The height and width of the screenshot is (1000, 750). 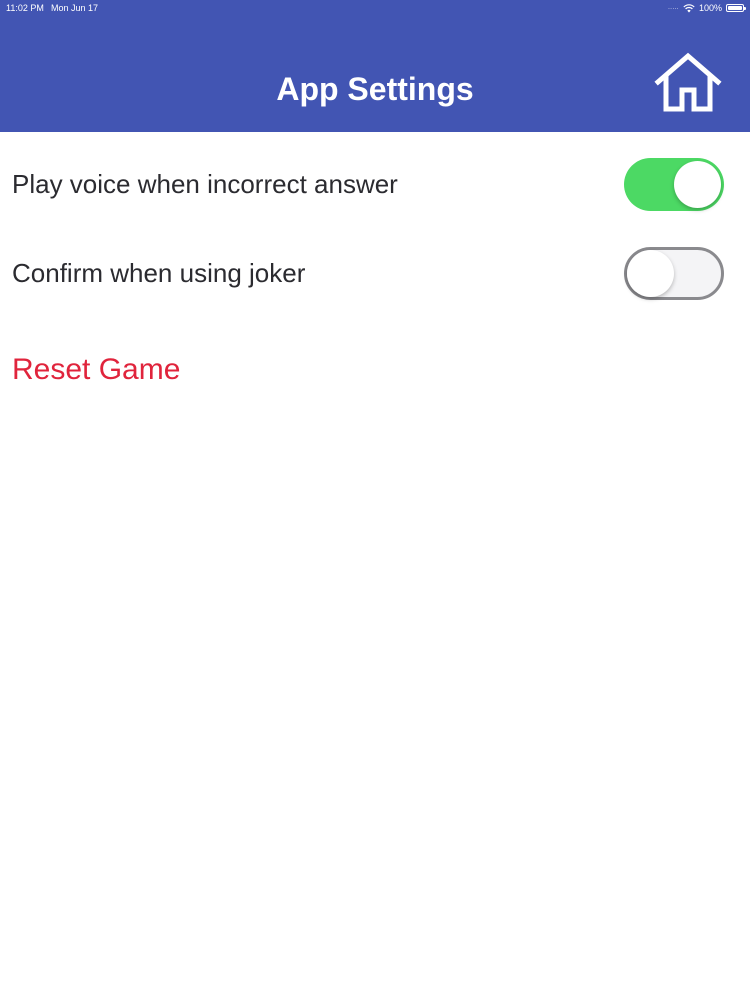 I want to click on joker-toggle, so click(x=674, y=273).